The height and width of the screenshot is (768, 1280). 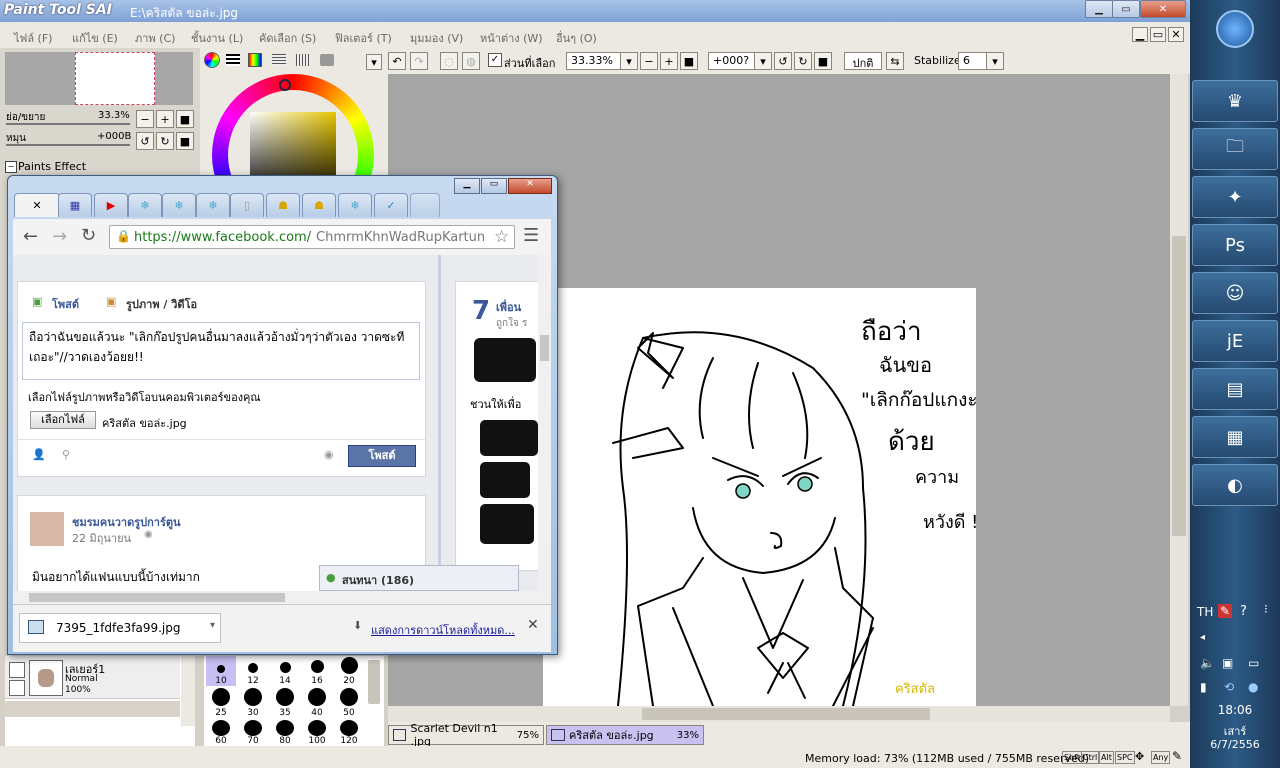 I want to click on stabilize-field: 6, so click(x=973, y=61).